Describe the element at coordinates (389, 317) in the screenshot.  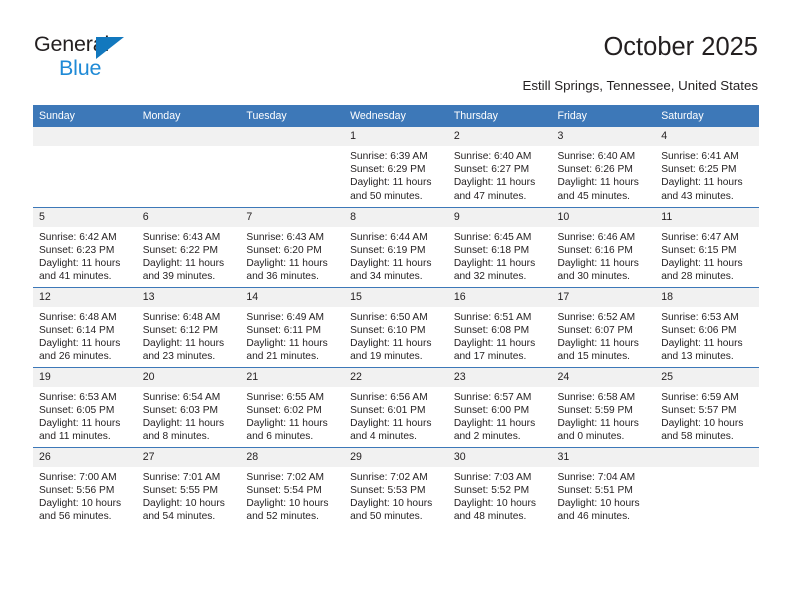
I see `sunrise-time: Sunrise: 6:50 AM` at that location.